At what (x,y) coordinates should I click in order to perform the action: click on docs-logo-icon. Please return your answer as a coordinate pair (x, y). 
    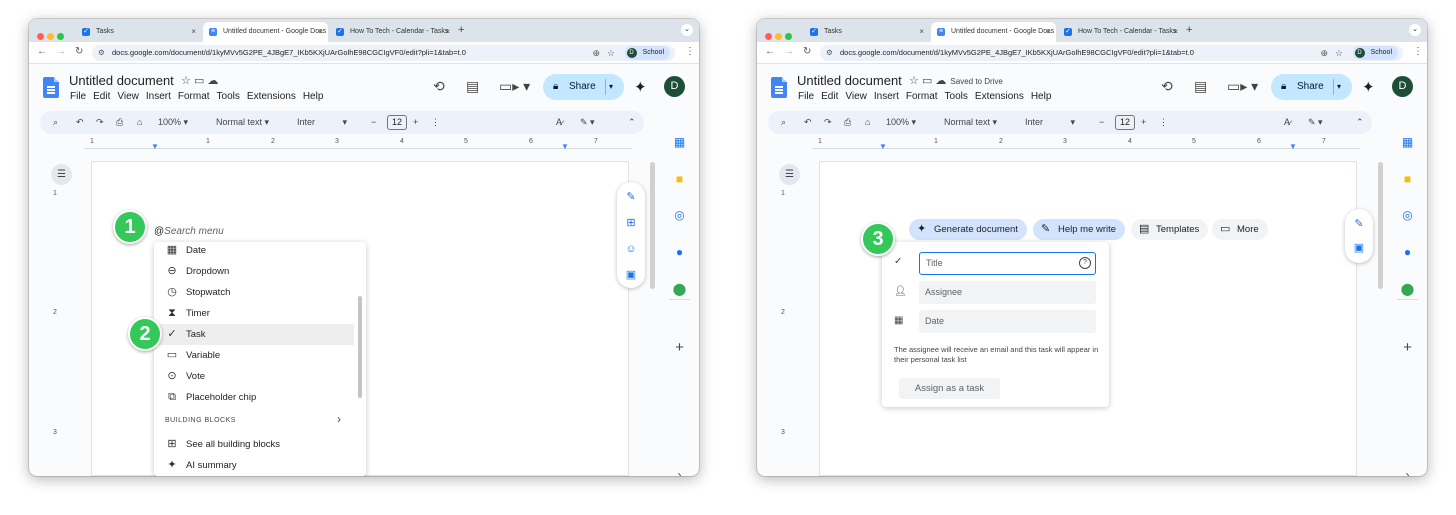
    Looking at the image, I should click on (51, 87).